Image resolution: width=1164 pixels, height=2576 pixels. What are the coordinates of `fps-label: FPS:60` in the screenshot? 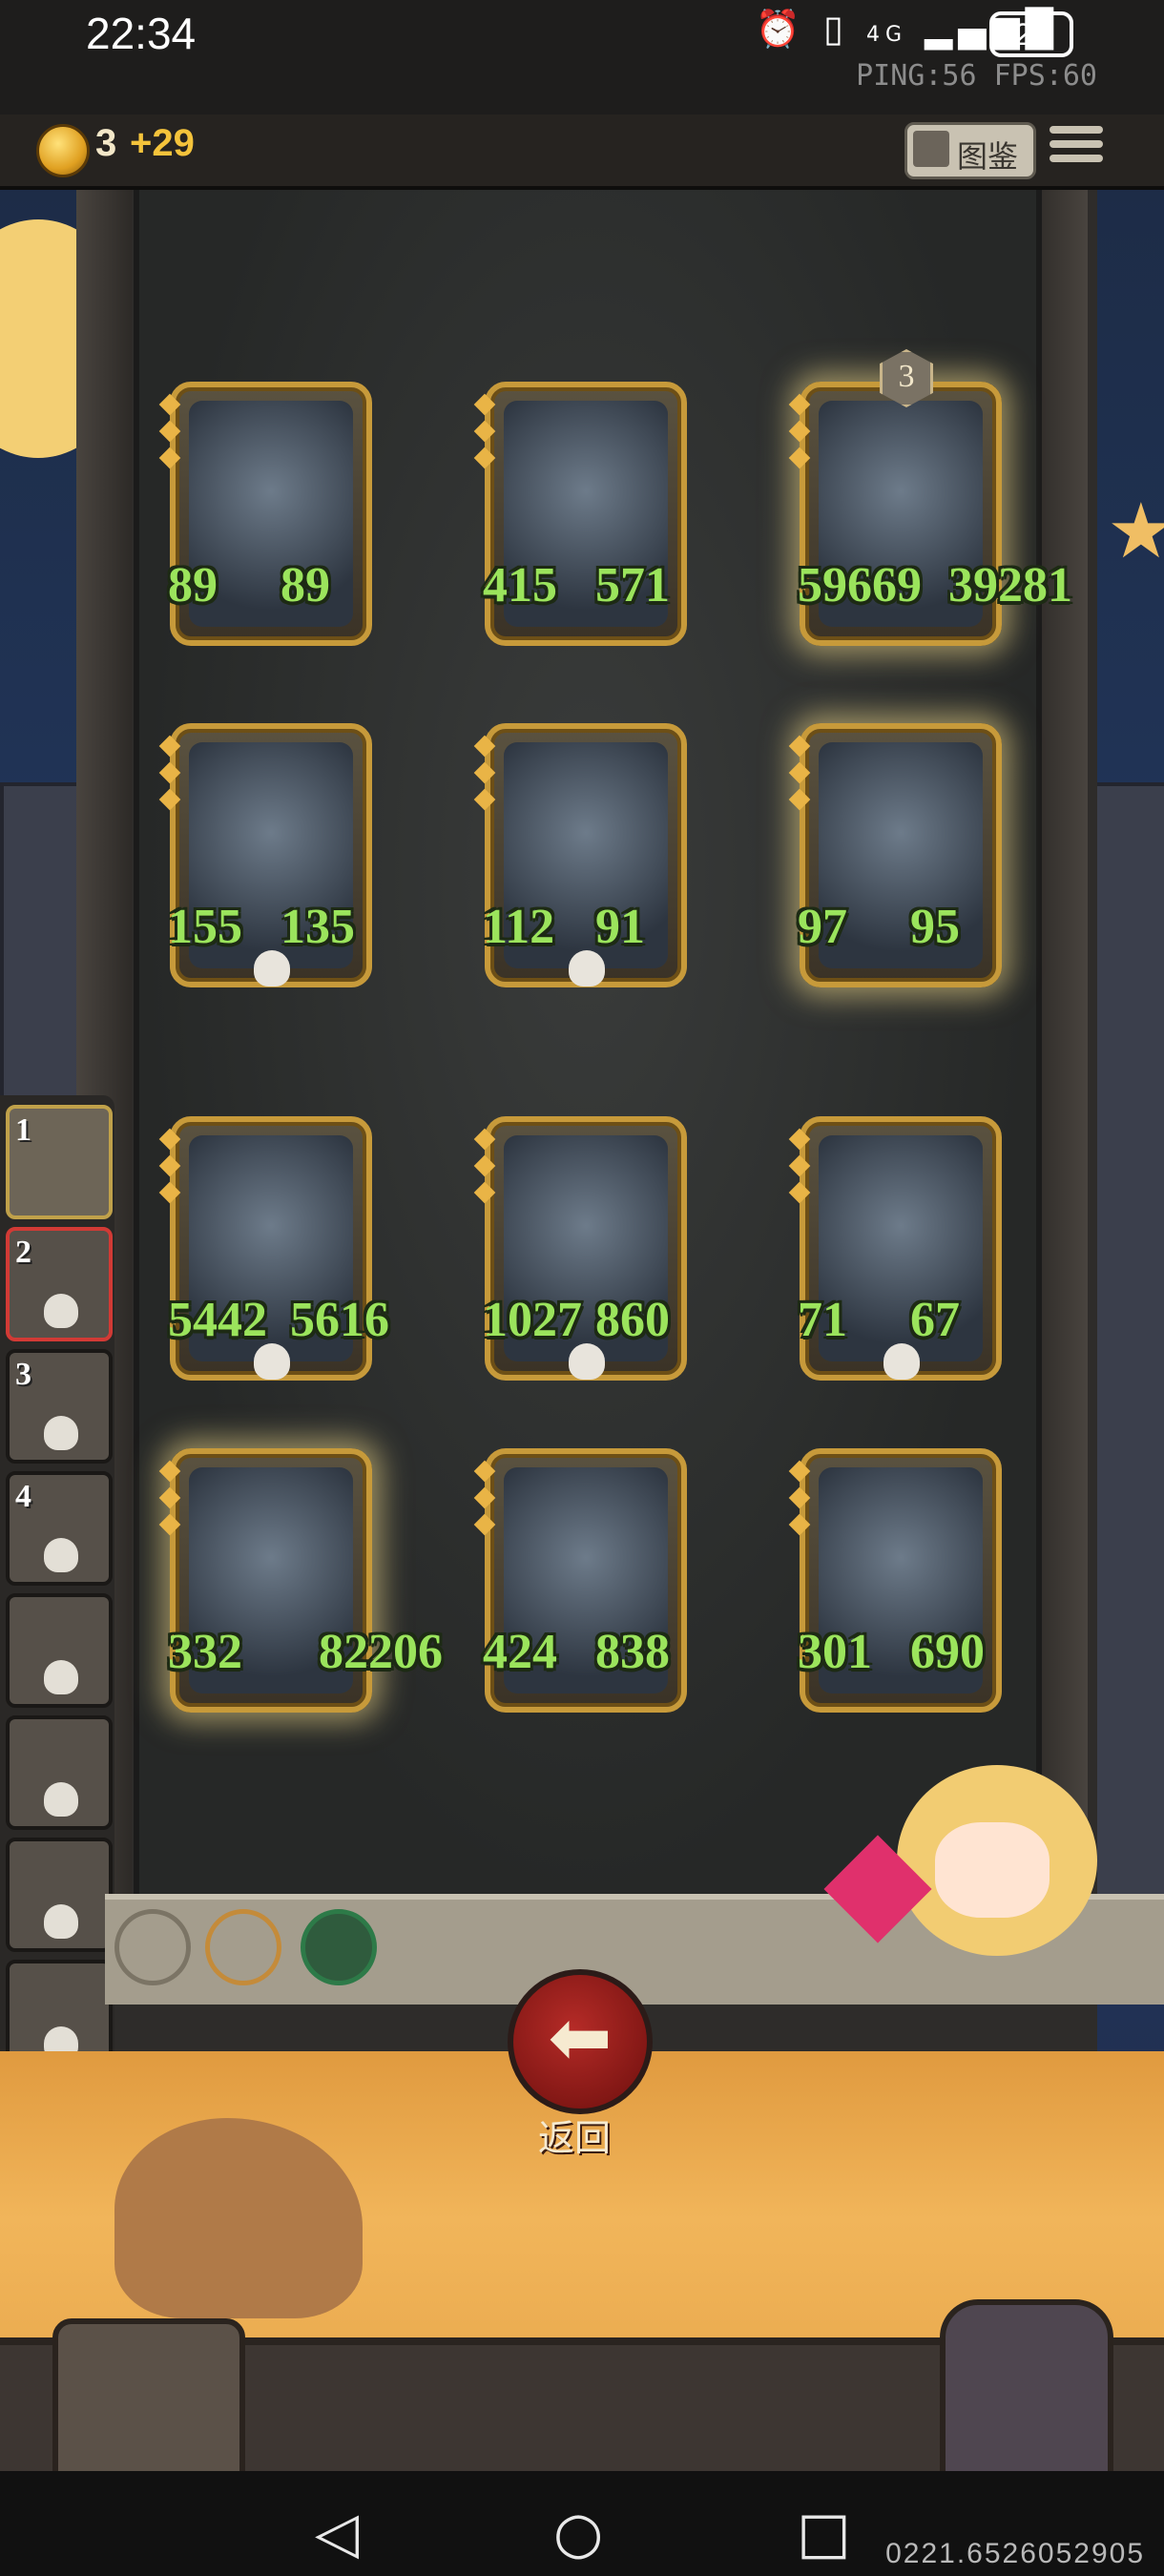 It's located at (1045, 76).